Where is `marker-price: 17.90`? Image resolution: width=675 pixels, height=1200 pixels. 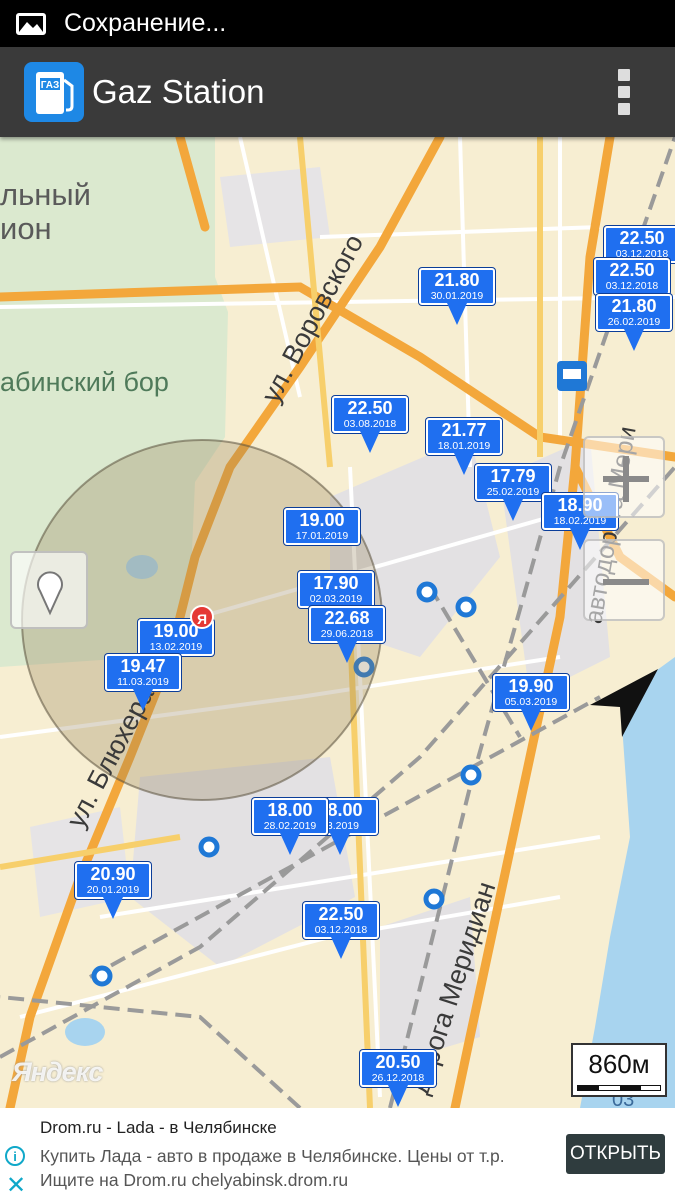
marker-price: 17.90 is located at coordinates (336, 583).